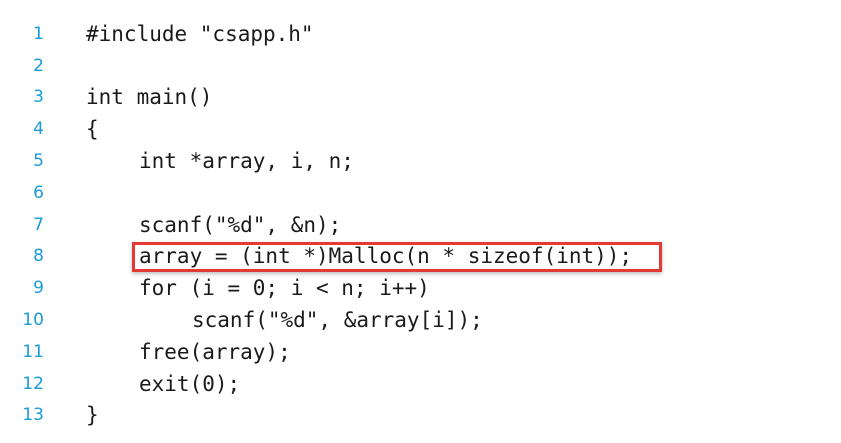 The height and width of the screenshot is (443, 841). What do you see at coordinates (38, 65) in the screenshot?
I see `line-number: 2` at bounding box center [38, 65].